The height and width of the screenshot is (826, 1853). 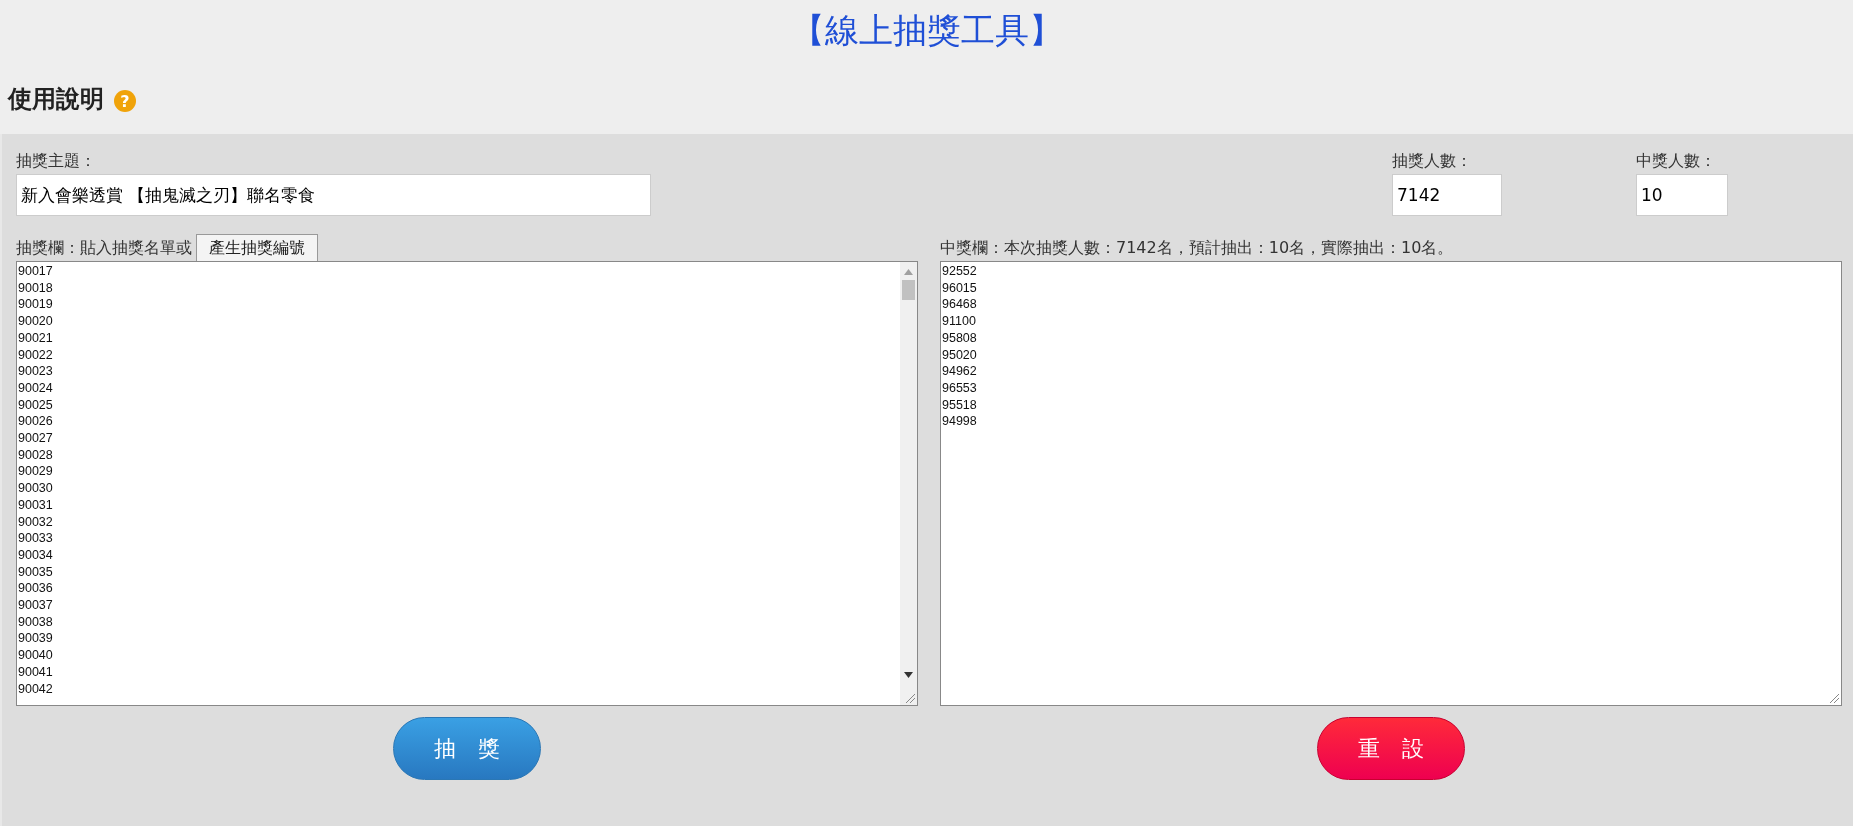 What do you see at coordinates (926, 30) in the screenshot?
I see `page-title: 【線上抽獎工具】` at bounding box center [926, 30].